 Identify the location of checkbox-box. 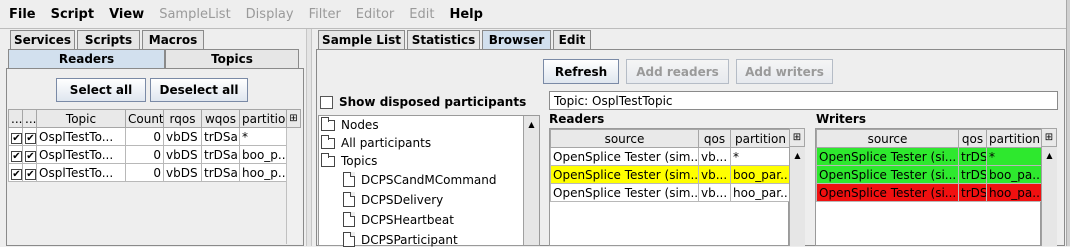
(326, 102).